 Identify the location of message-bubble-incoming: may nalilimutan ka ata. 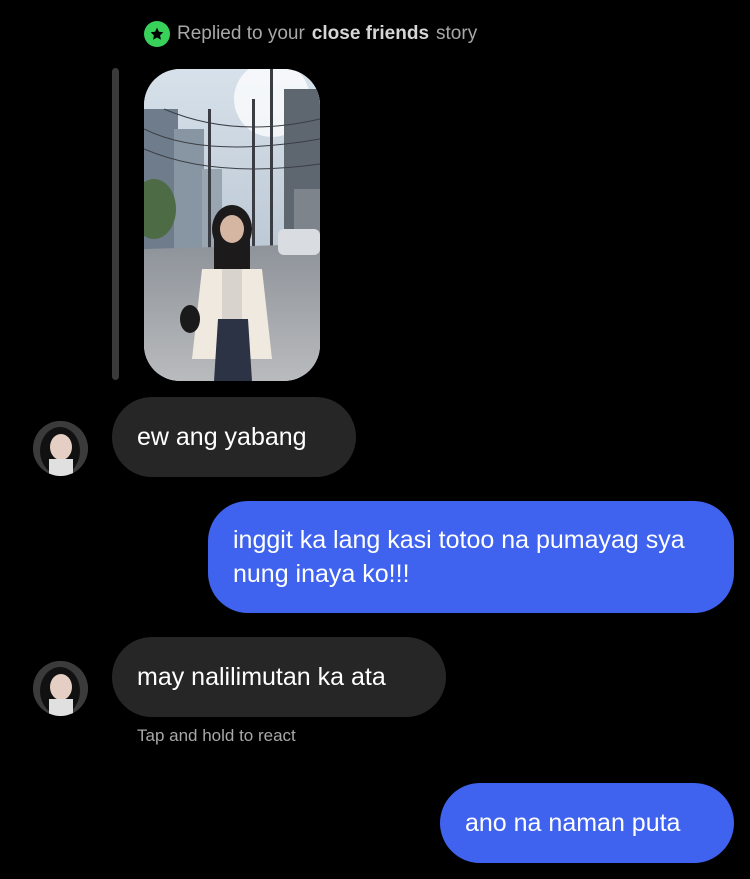
(279, 677).